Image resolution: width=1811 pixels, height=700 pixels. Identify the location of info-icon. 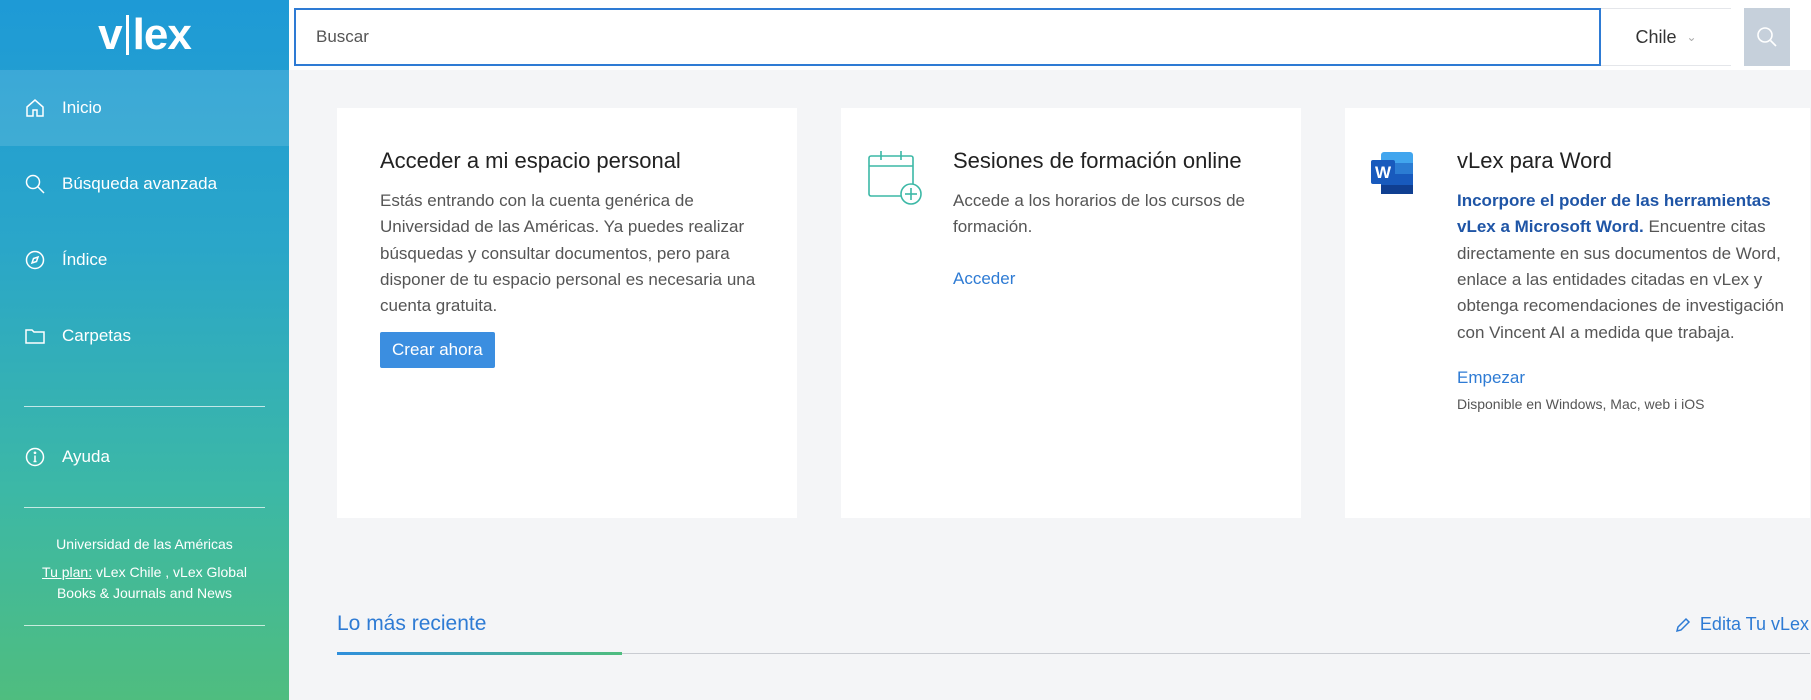
(35, 457).